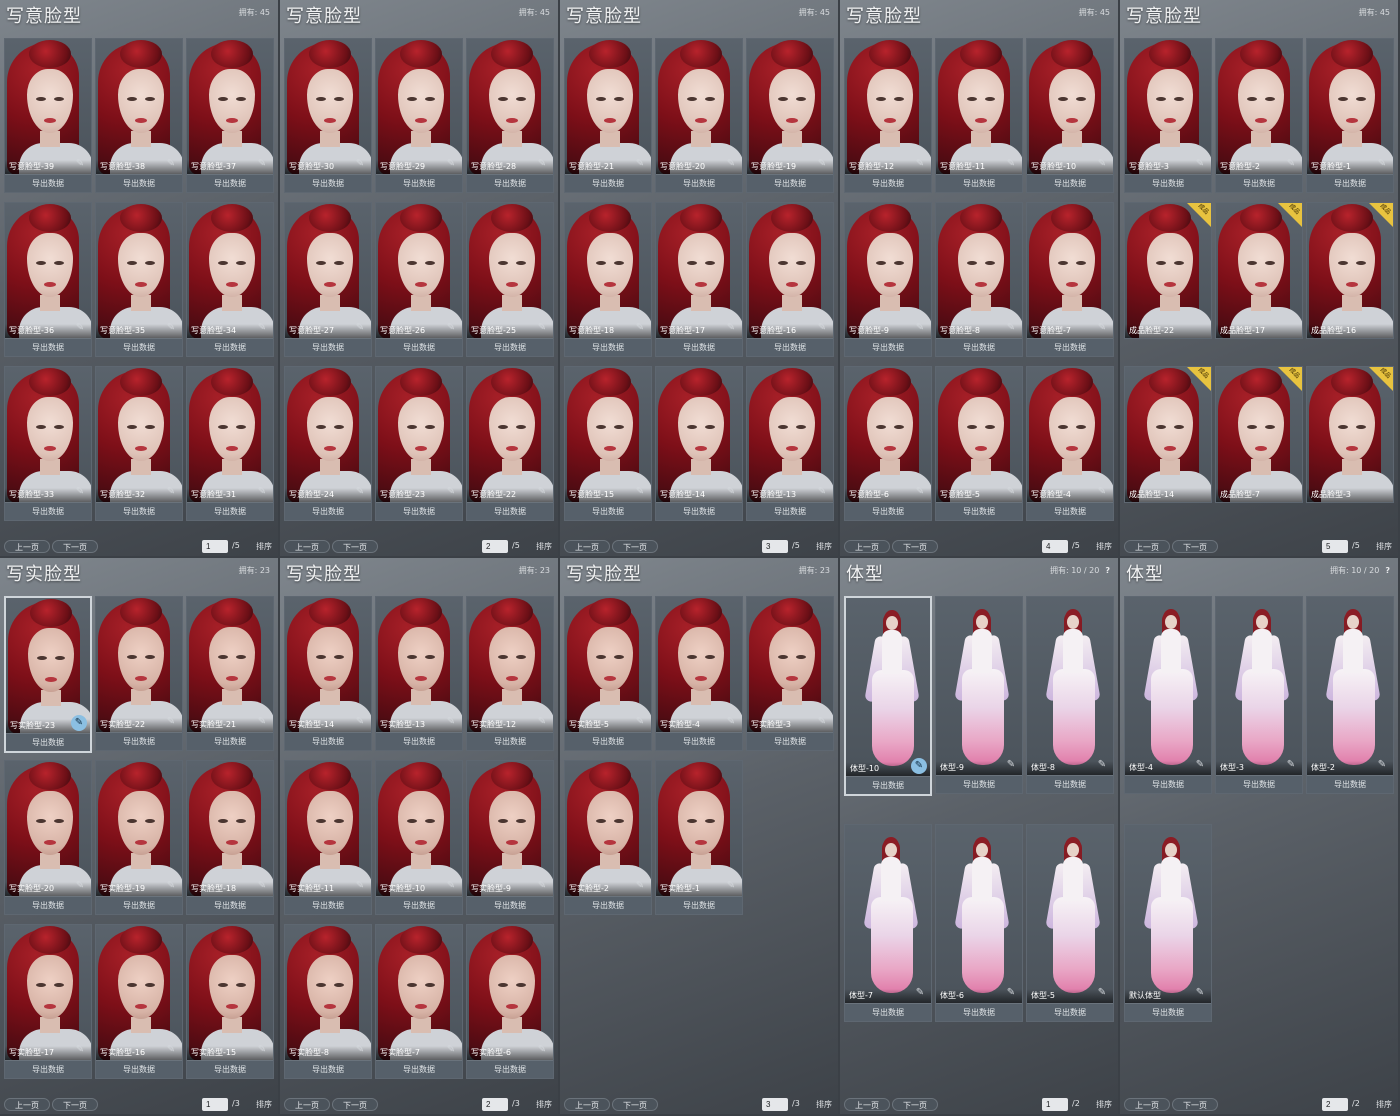 The height and width of the screenshot is (1116, 1400). I want to click on preset-thumbnail: 写实脸型-9 ✎, so click(510, 828).